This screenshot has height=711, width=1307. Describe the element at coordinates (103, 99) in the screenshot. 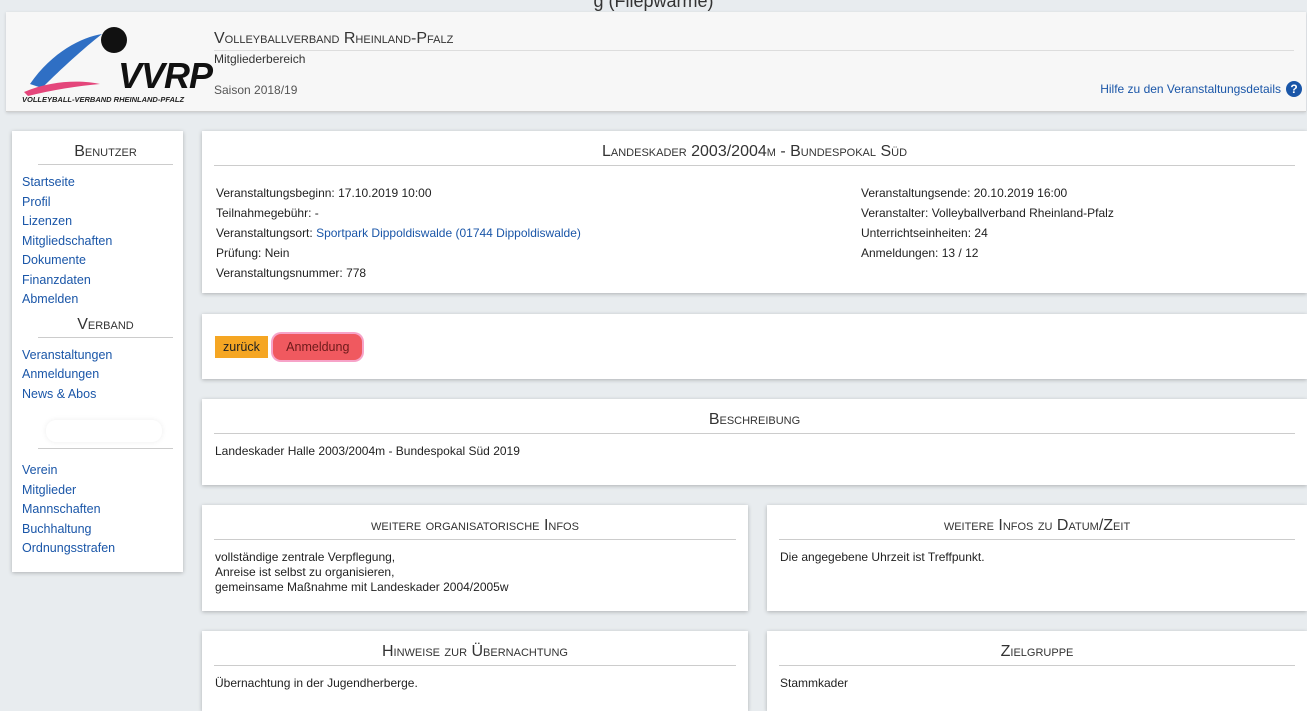

I see `logo-subtitle: VOLLEYBALL-VERBAND RHEINLAND-PFALZ` at that location.